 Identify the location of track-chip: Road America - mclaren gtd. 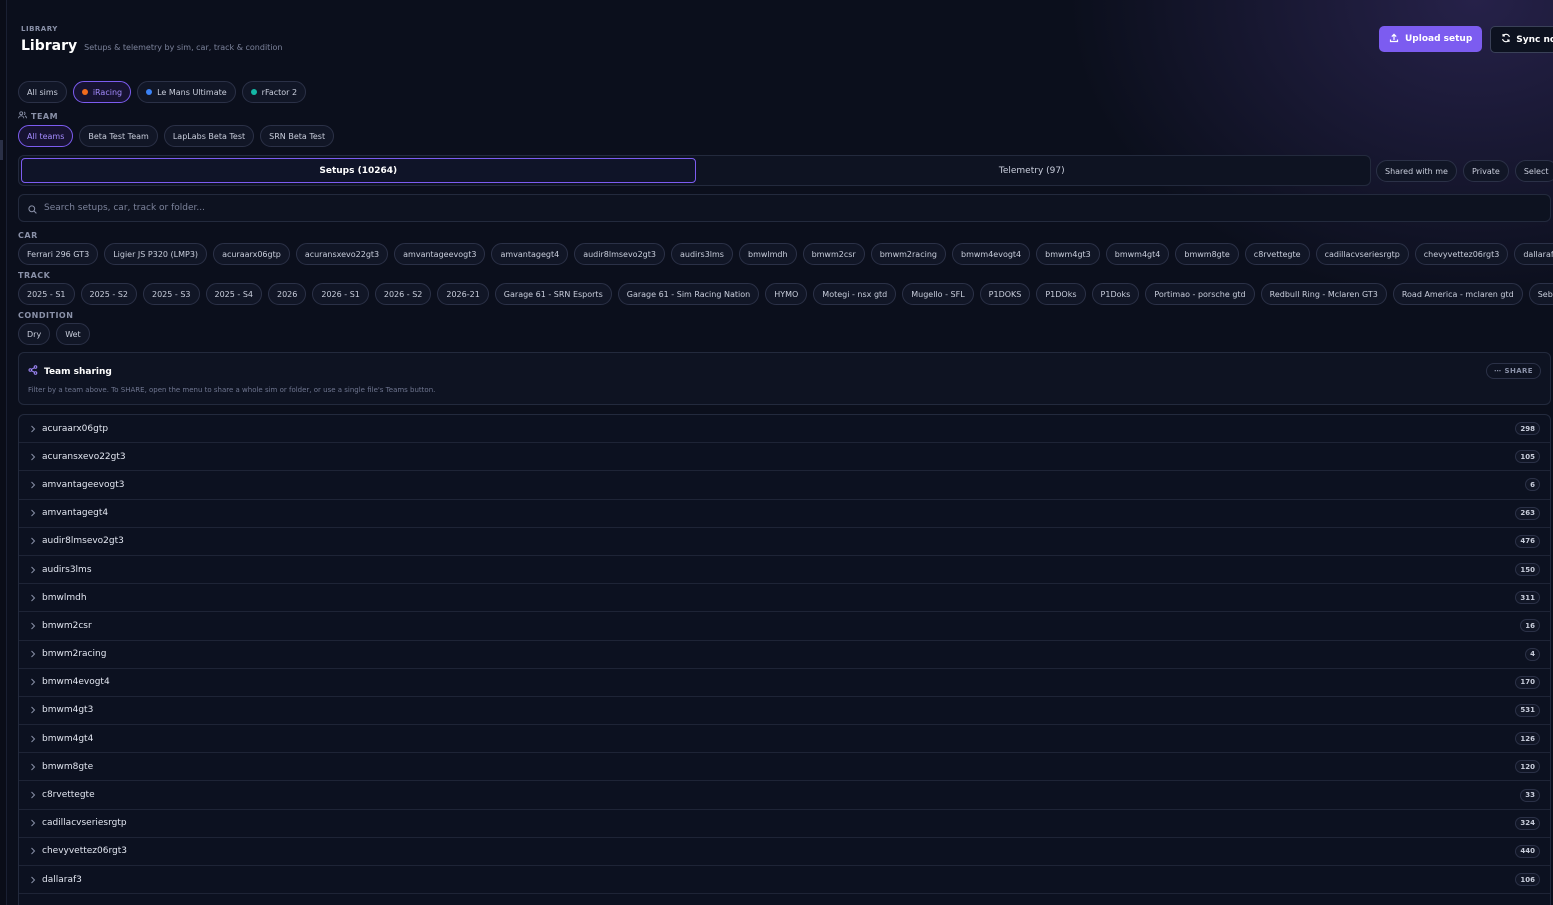
(1457, 294).